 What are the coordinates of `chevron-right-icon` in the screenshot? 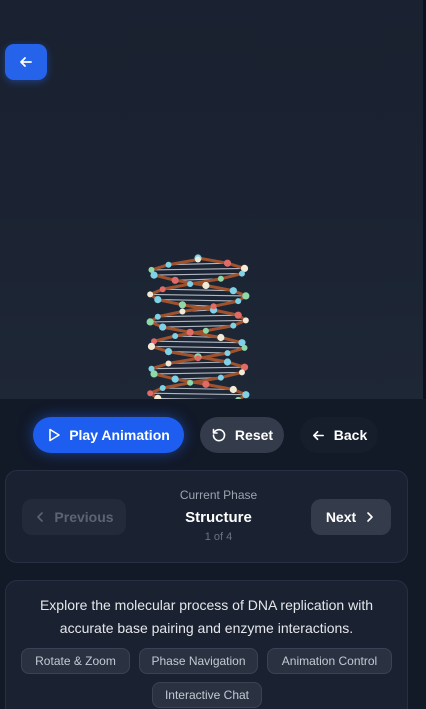 It's located at (370, 517).